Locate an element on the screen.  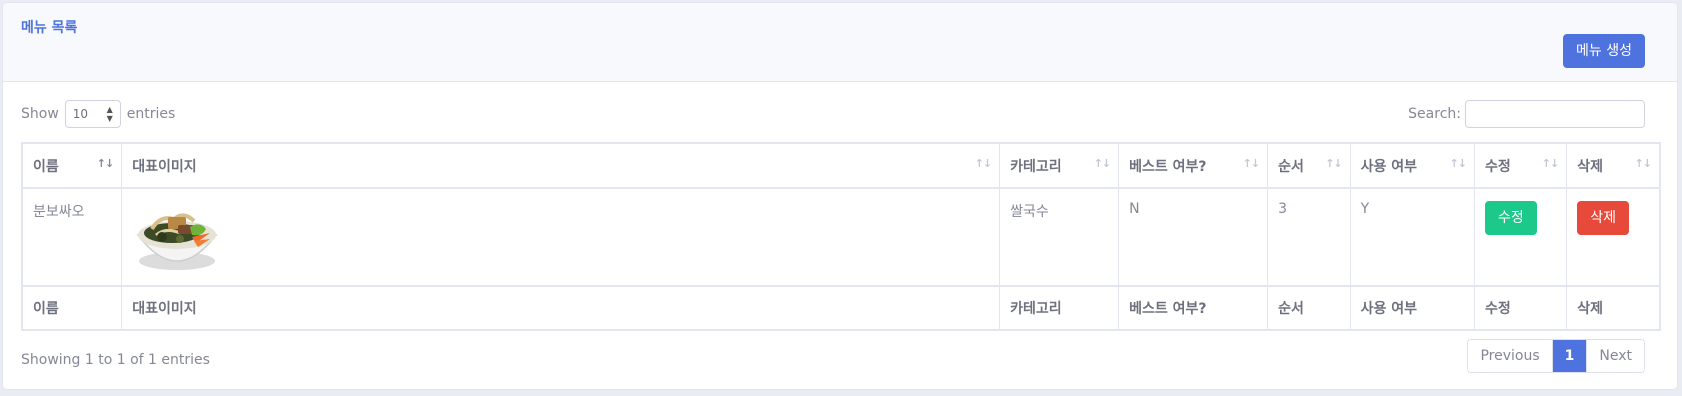
cell-best: N is located at coordinates (1193, 237).